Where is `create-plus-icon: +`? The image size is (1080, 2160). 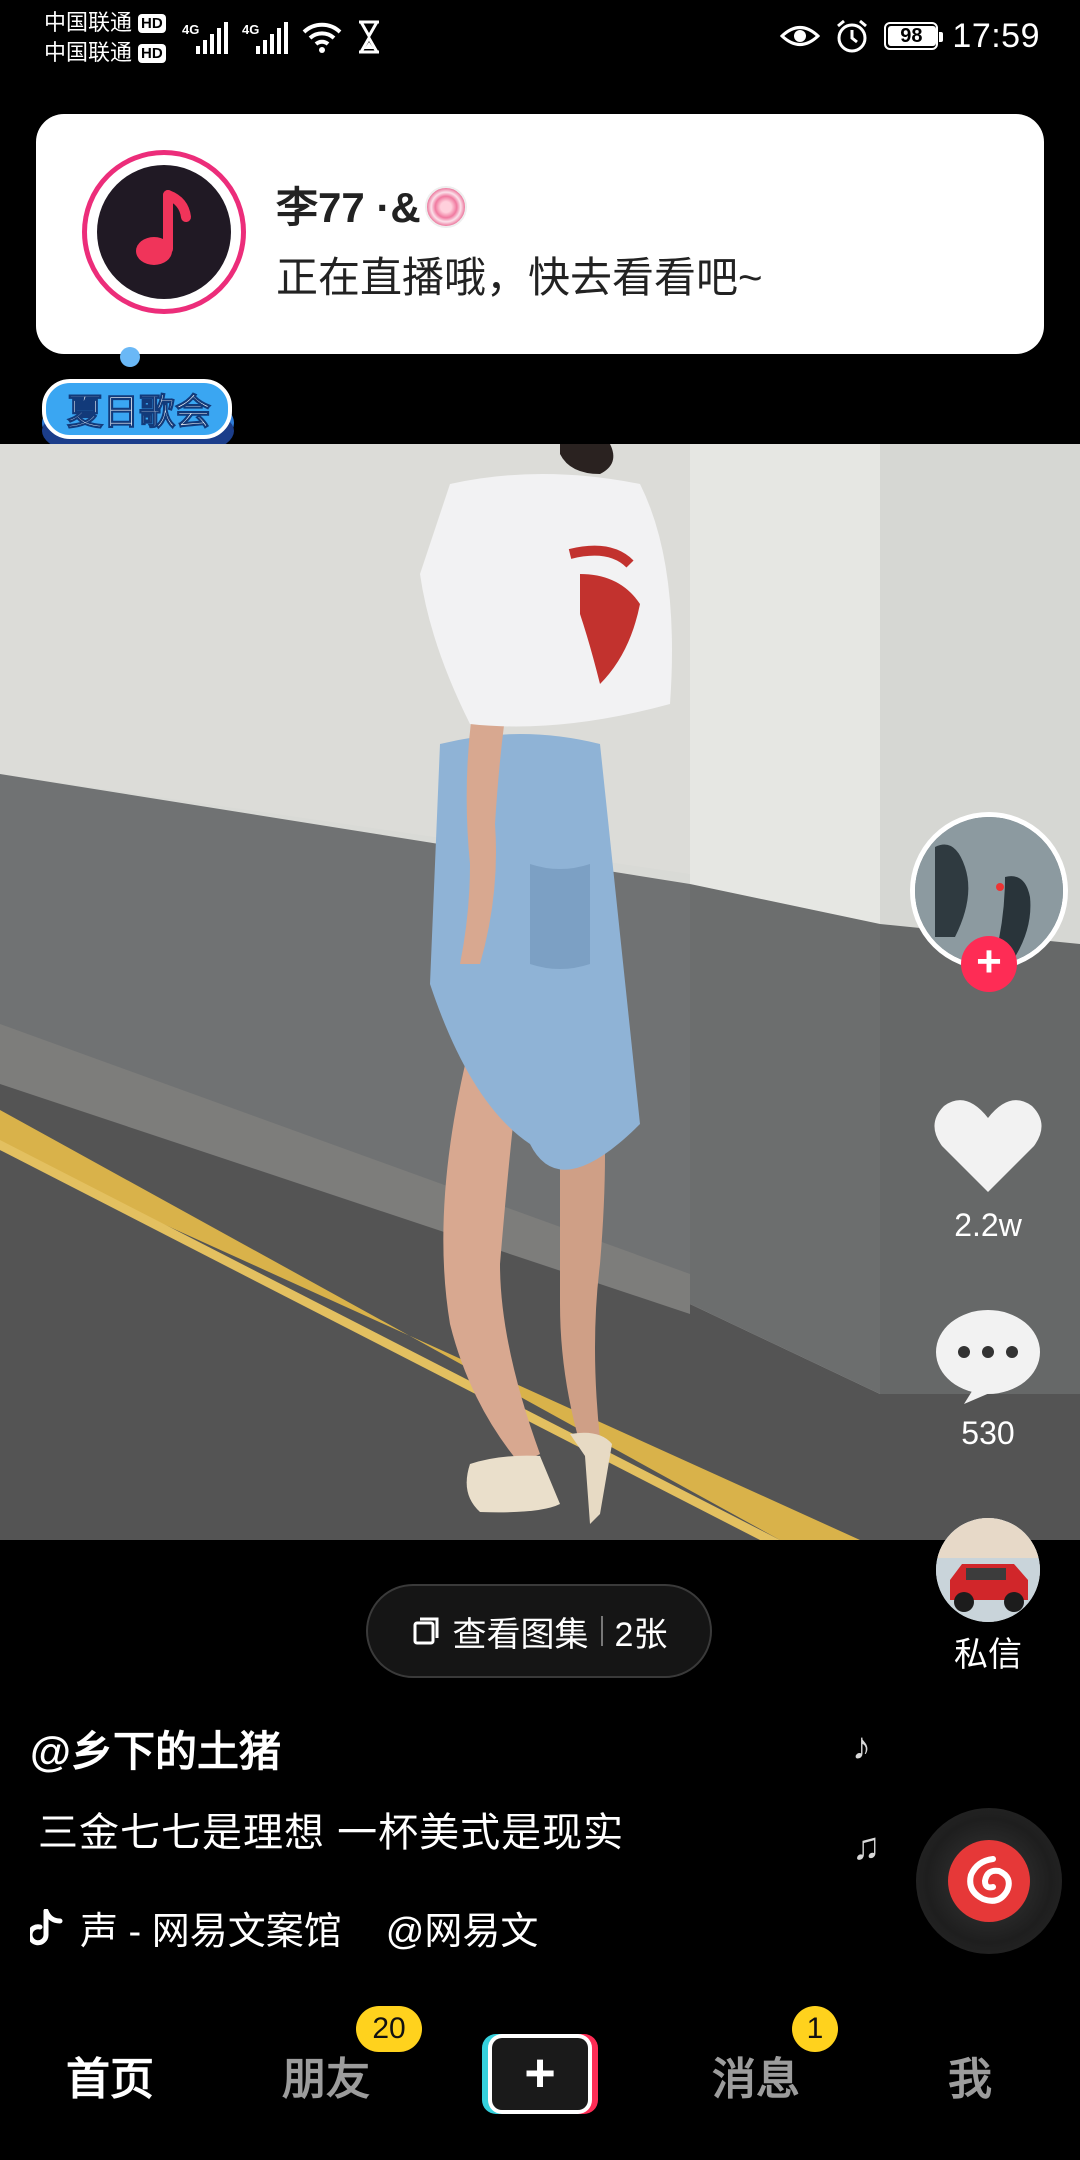
create-plus-icon: + is located at coordinates (540, 2074).